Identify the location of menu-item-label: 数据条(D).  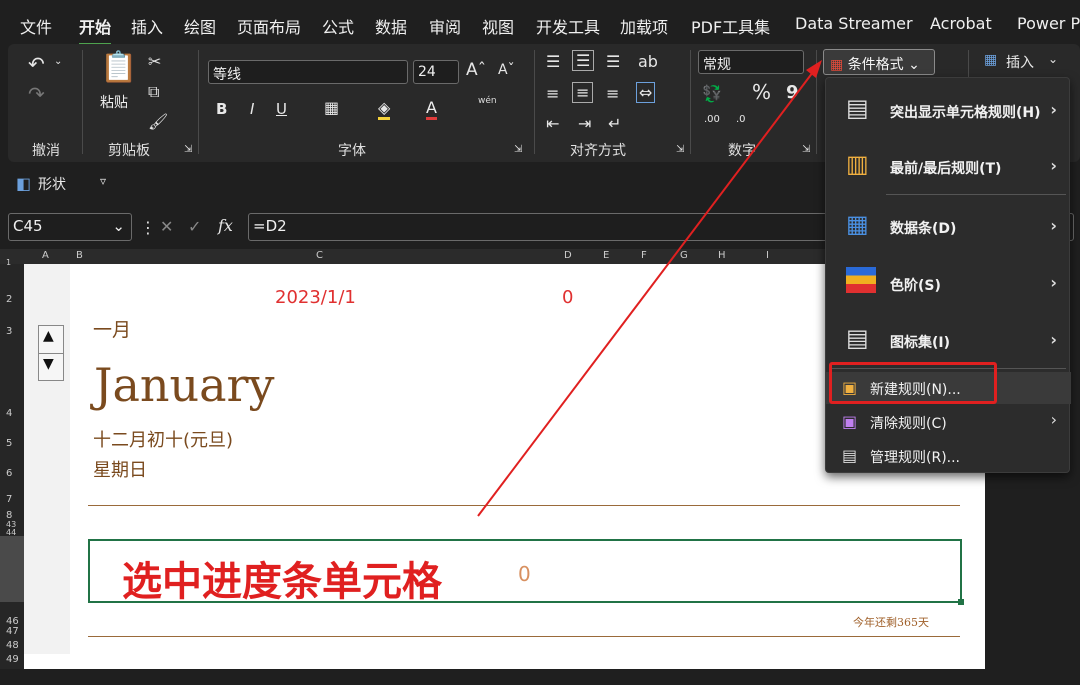
(923, 229).